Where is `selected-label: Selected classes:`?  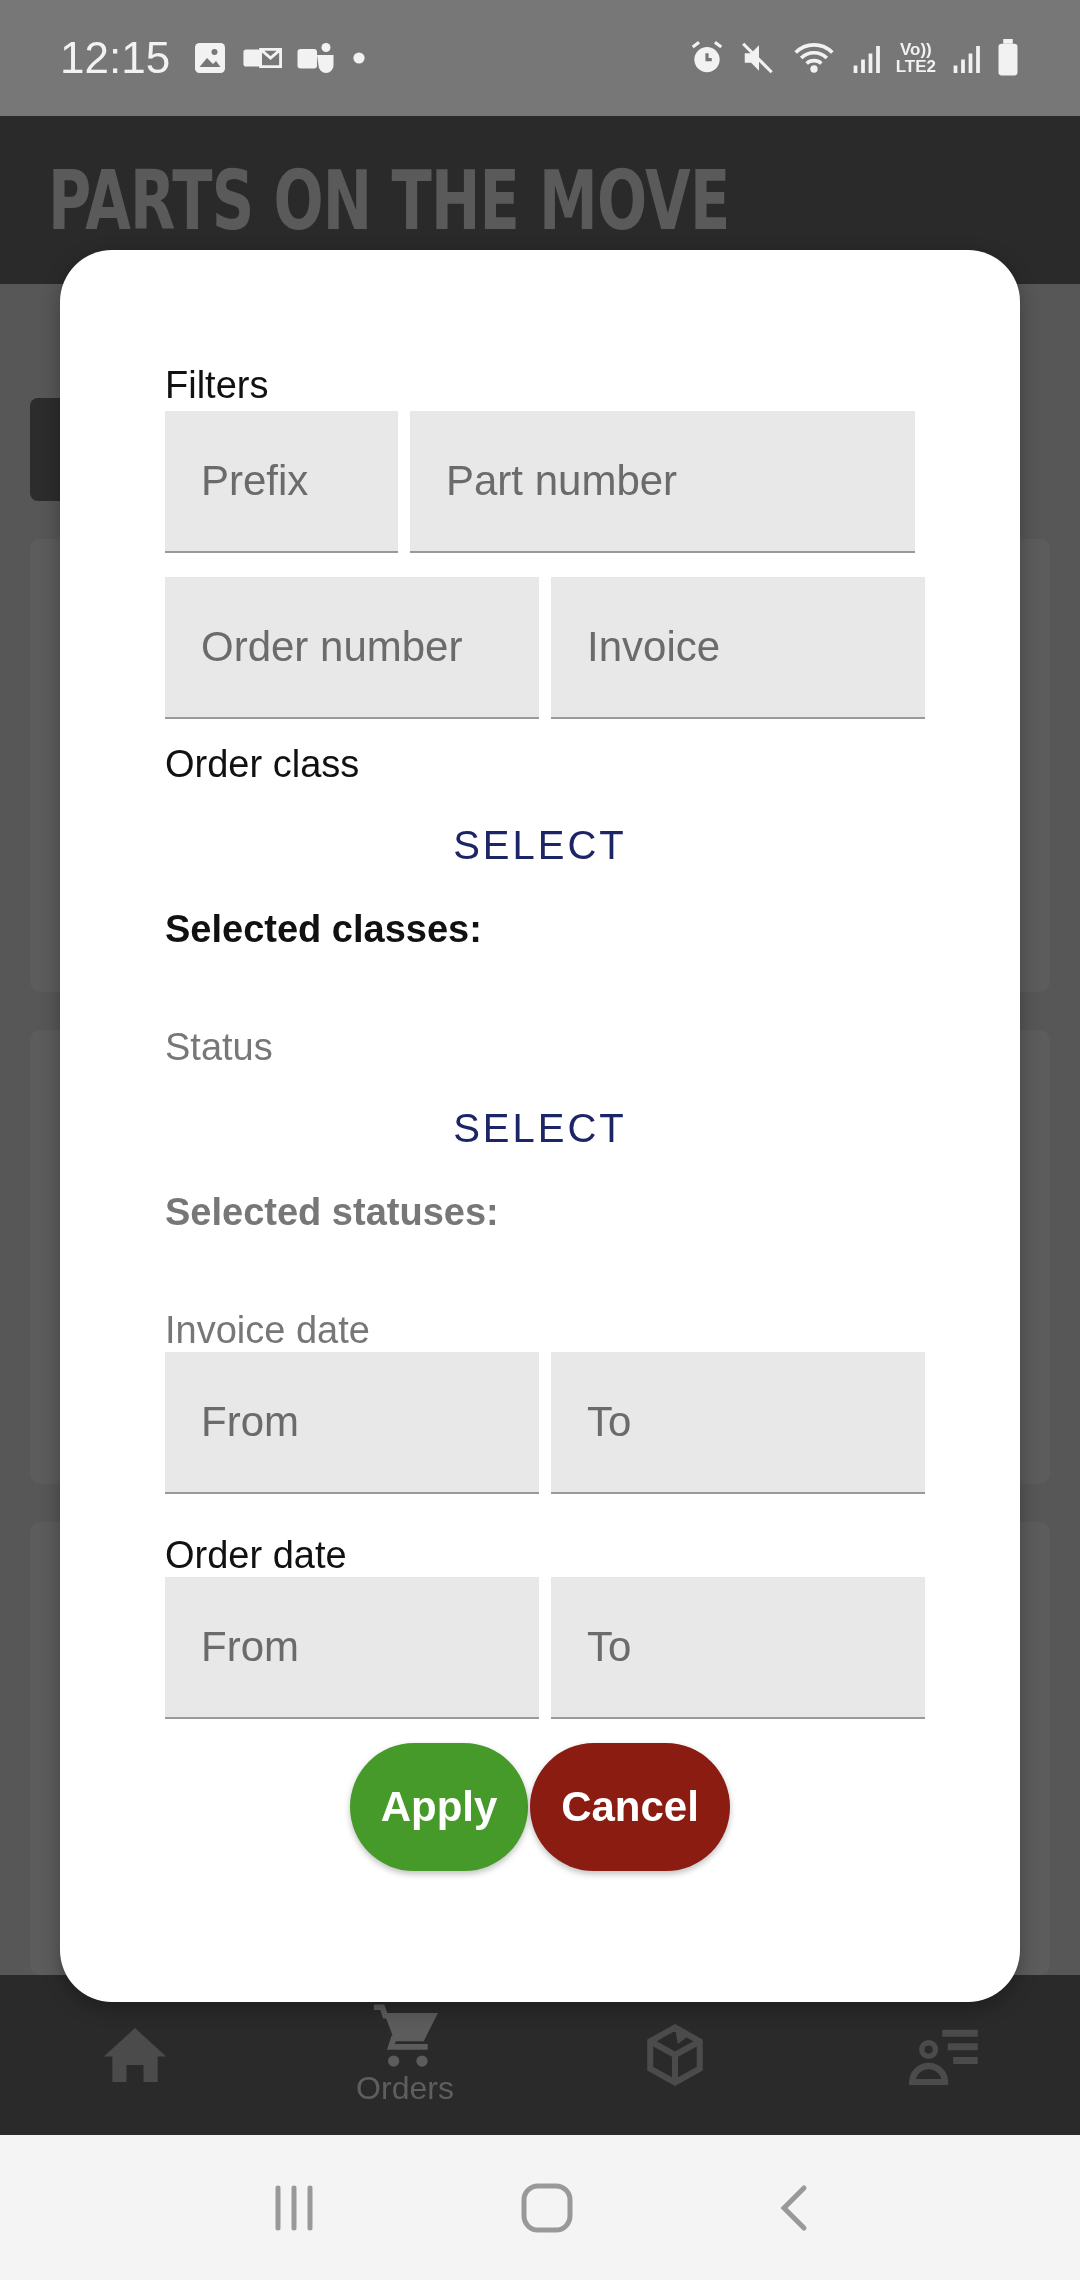
selected-label: Selected classes: is located at coordinates (324, 929).